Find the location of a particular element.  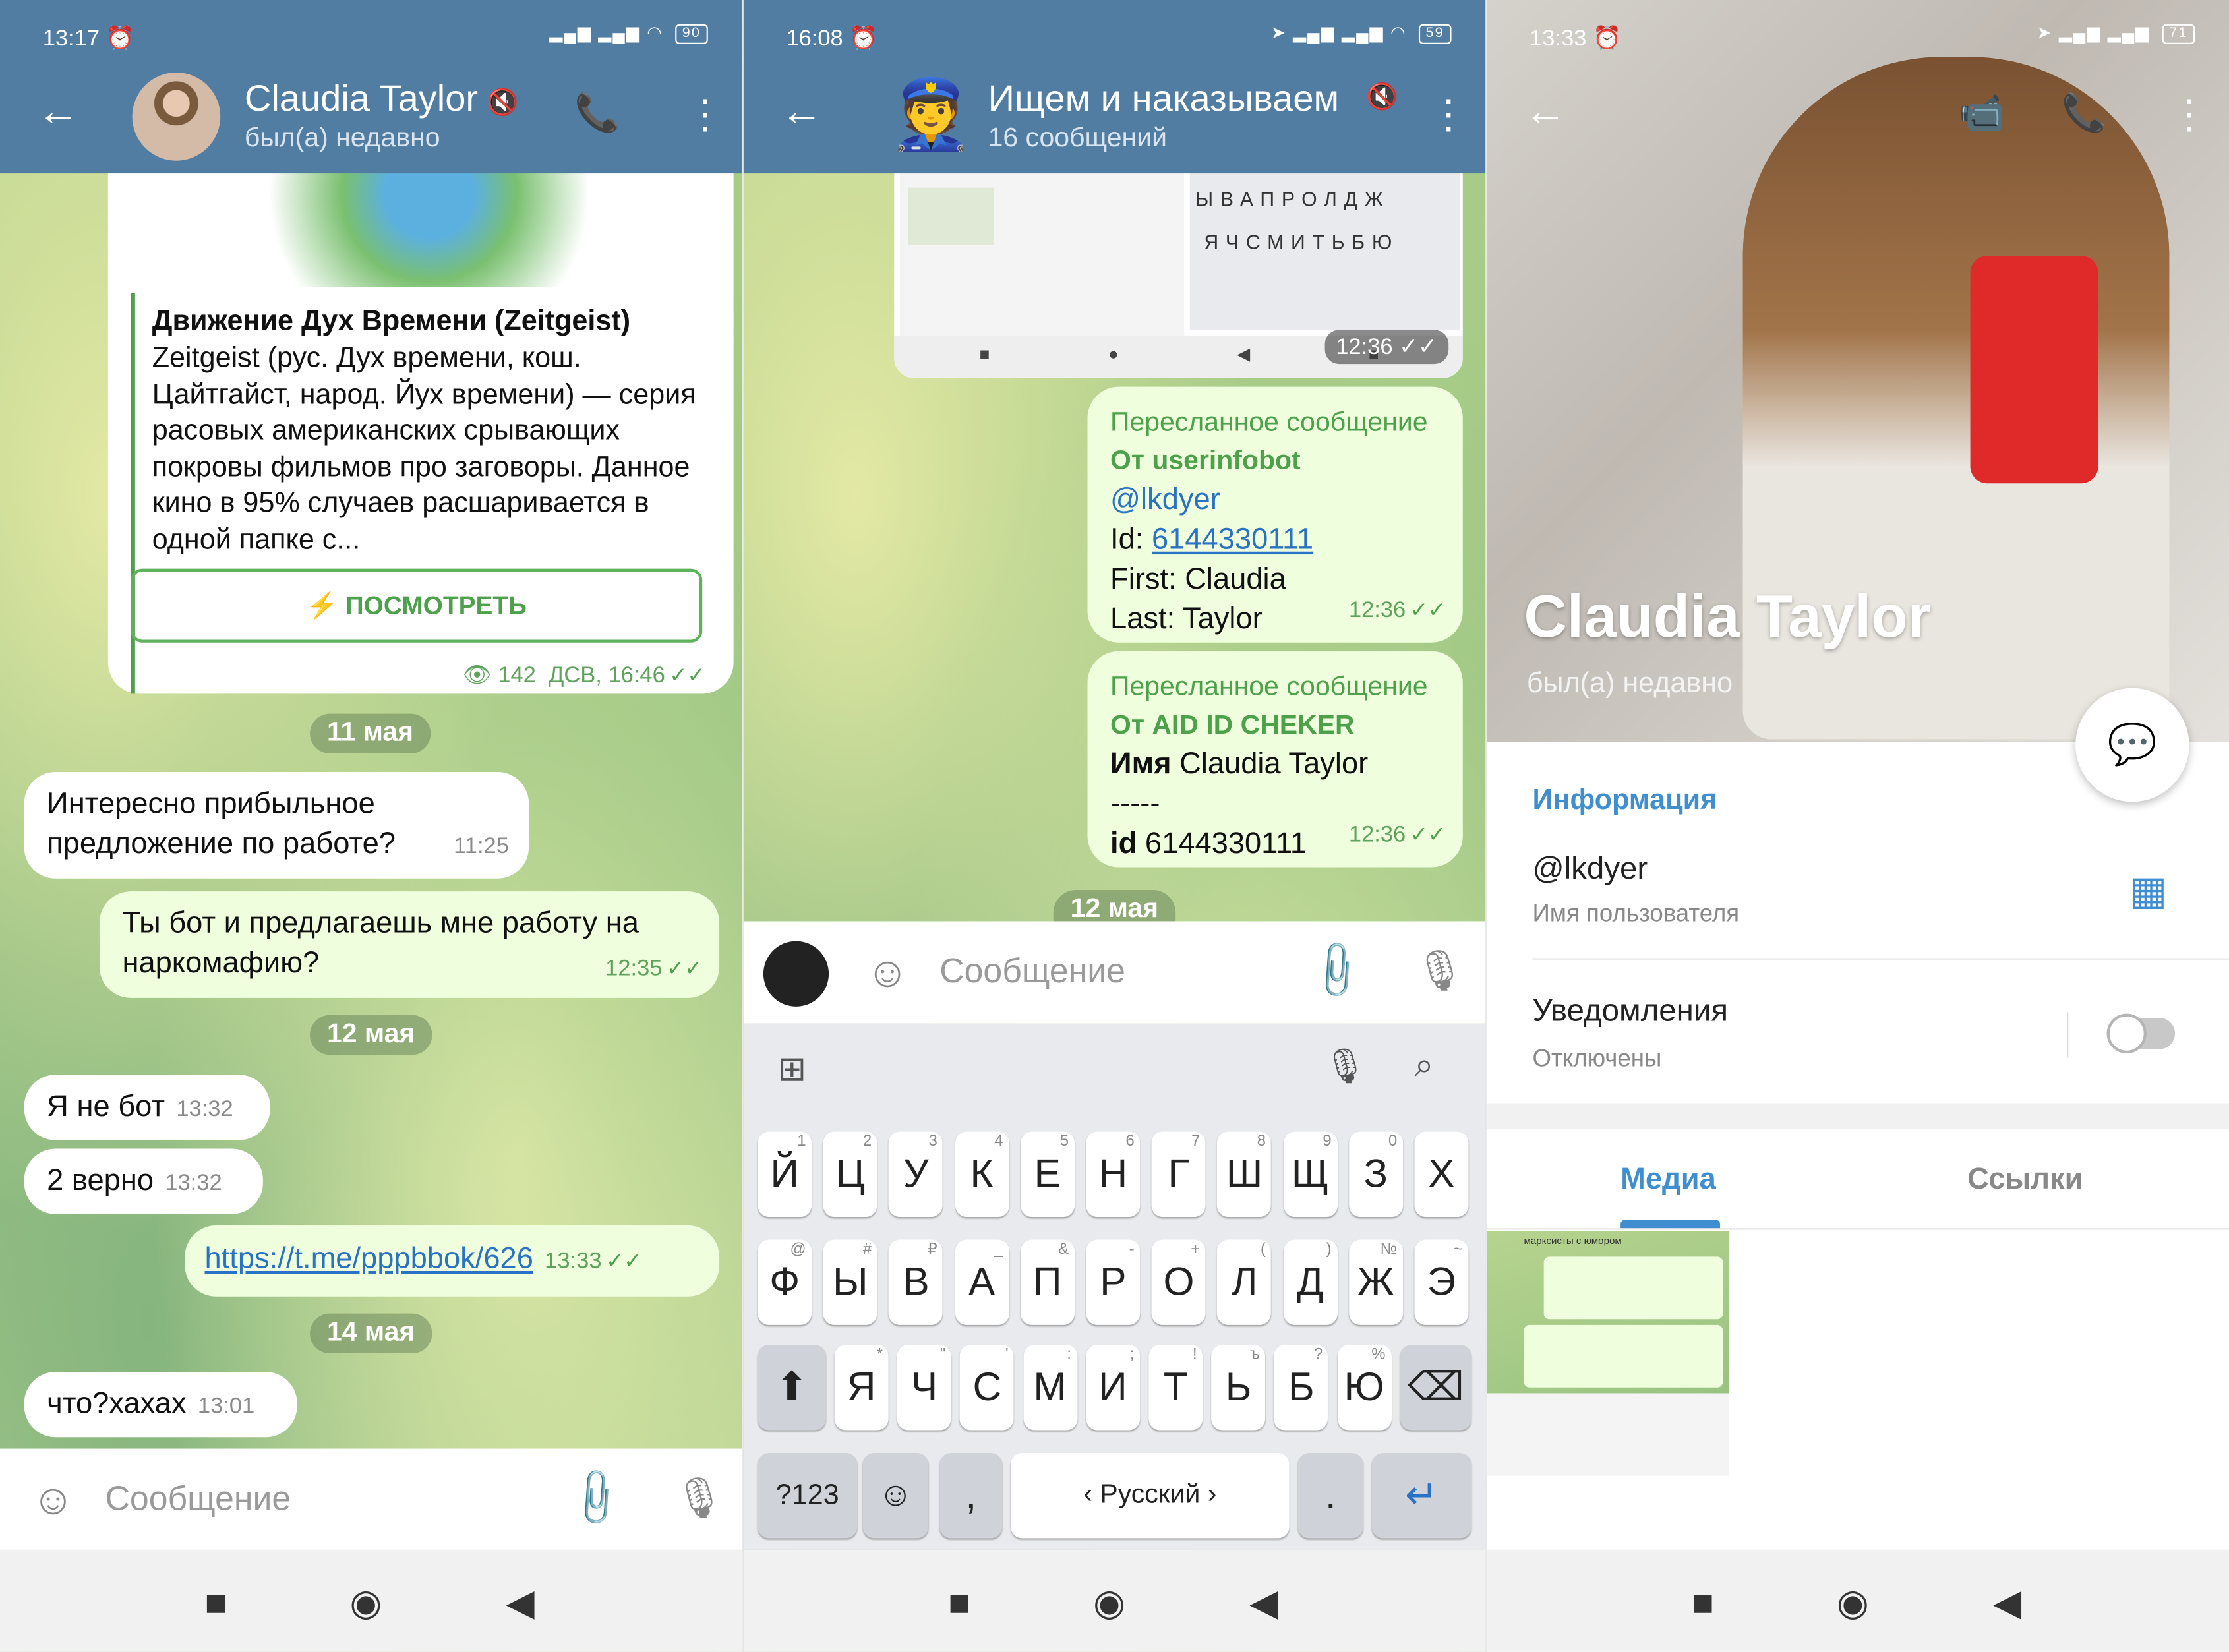

tab-media: Медиа is located at coordinates (1668, 1180).